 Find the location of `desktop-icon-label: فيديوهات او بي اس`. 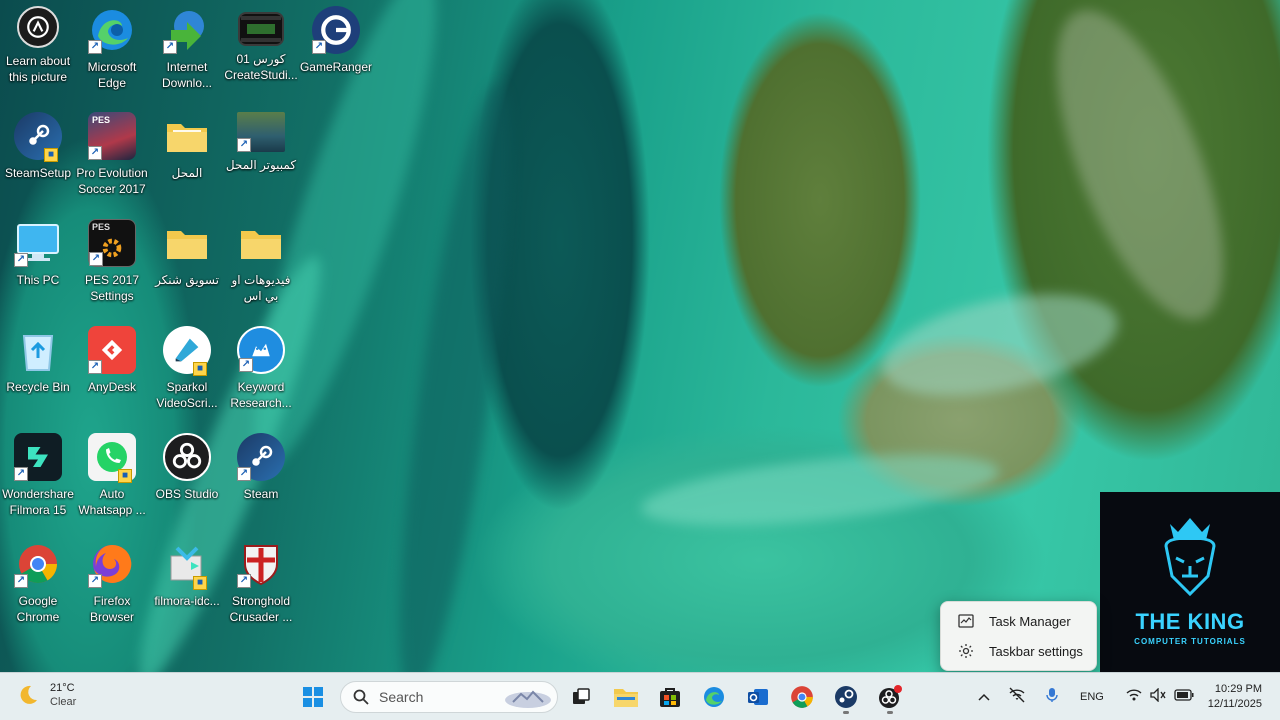

desktop-icon-label: فيديوهات او بي اس is located at coordinates (261, 288).